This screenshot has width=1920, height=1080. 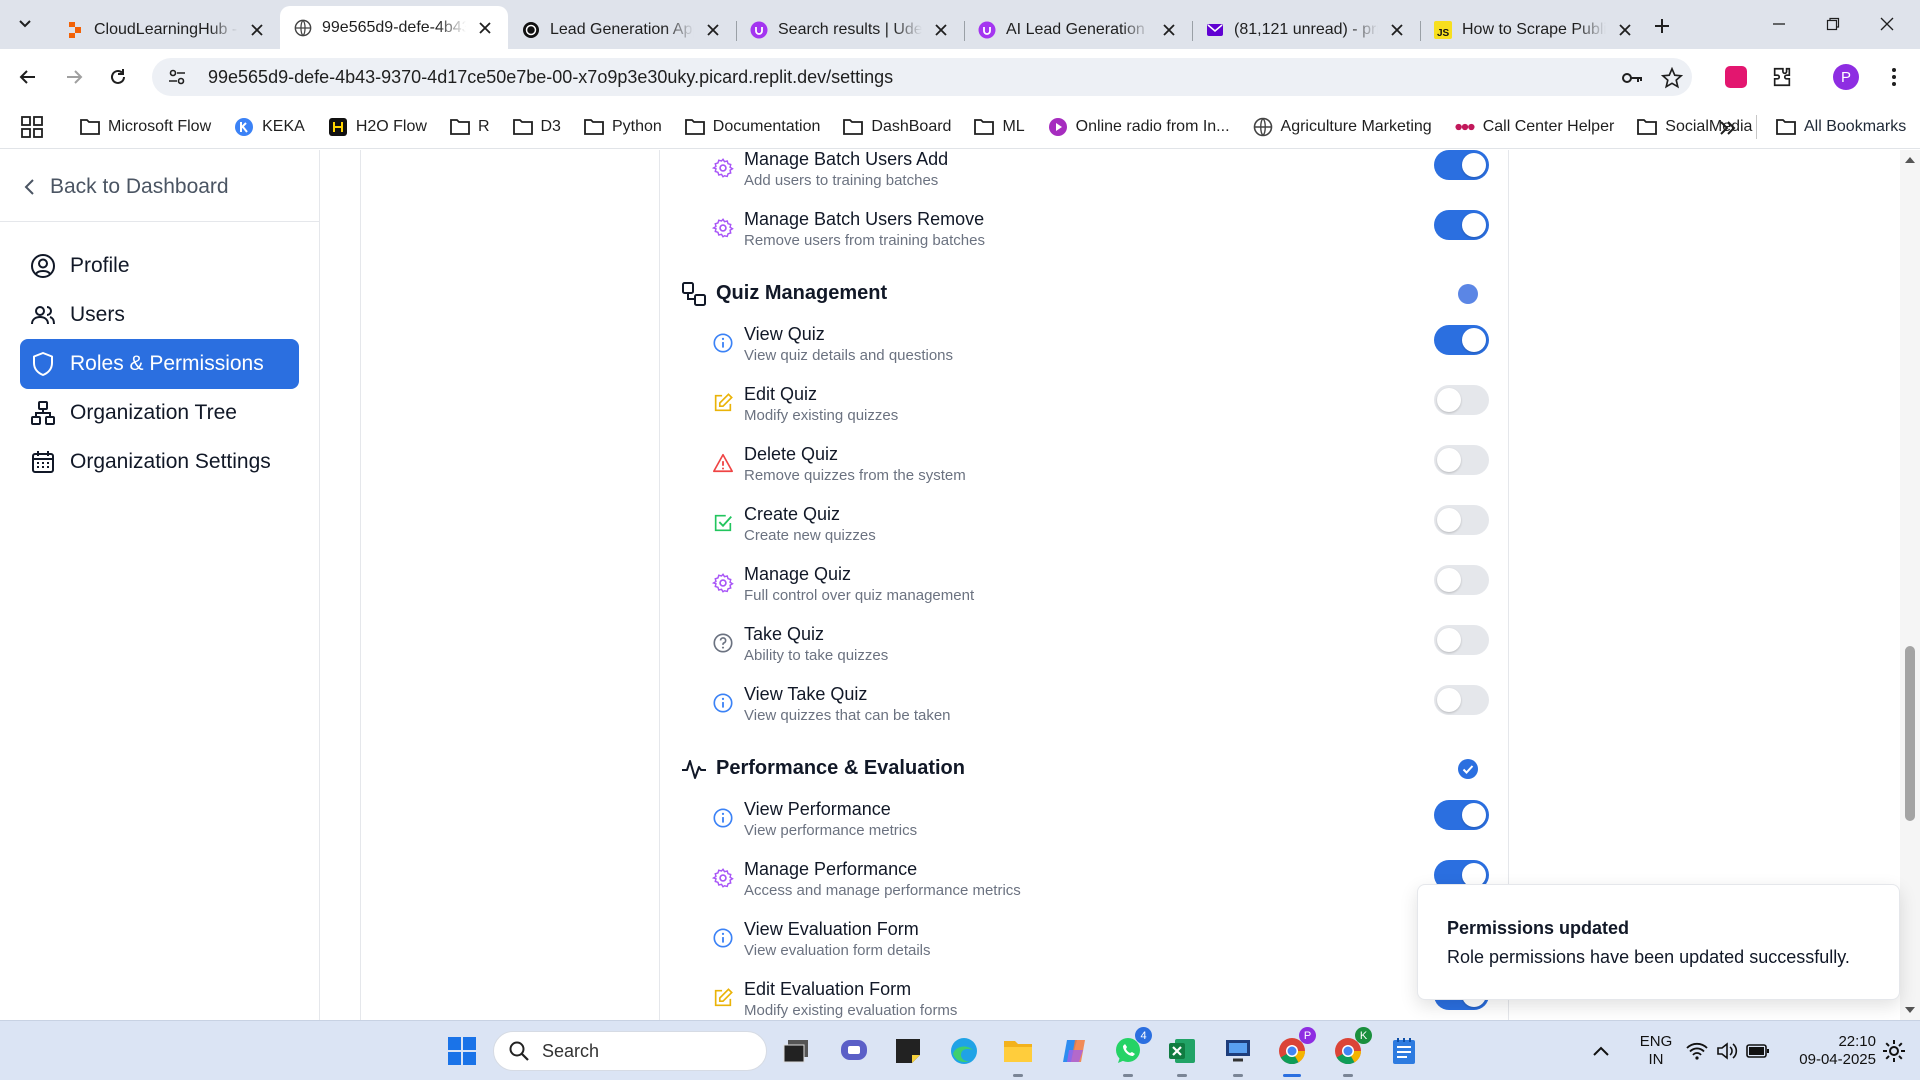 I want to click on whatsapp-icon: 4, so click(x=1131, y=1052).